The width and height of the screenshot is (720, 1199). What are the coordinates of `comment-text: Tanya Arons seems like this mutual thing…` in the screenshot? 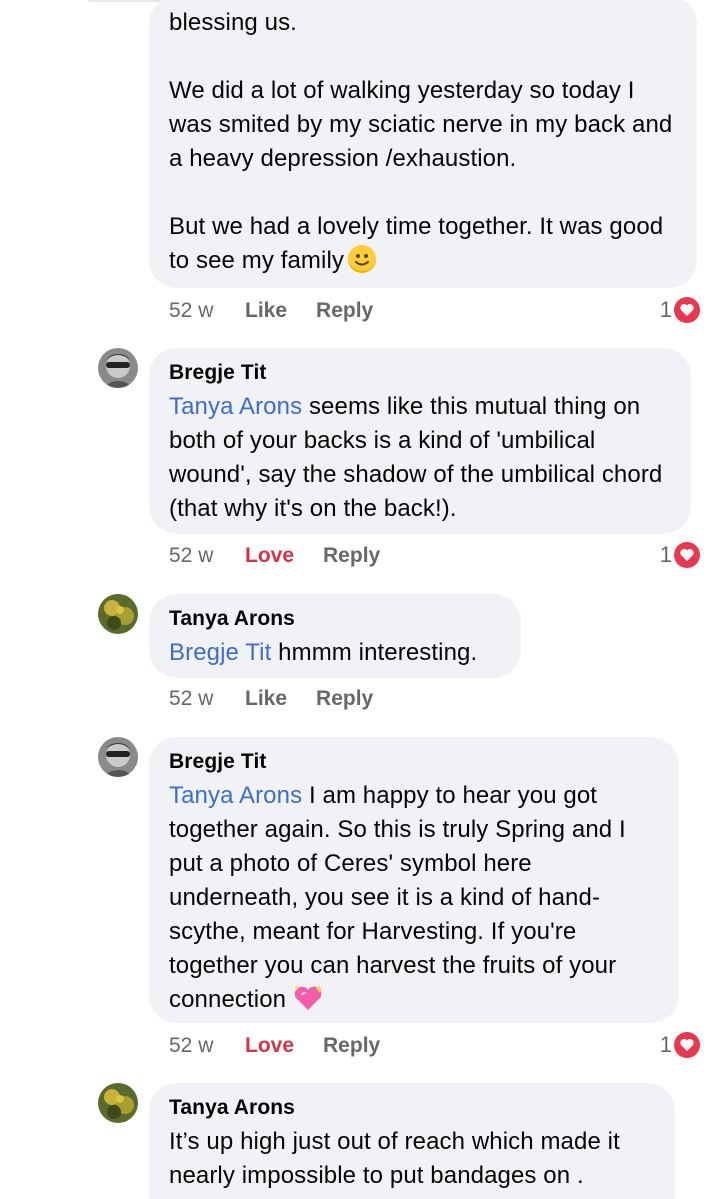 It's located at (416, 457).